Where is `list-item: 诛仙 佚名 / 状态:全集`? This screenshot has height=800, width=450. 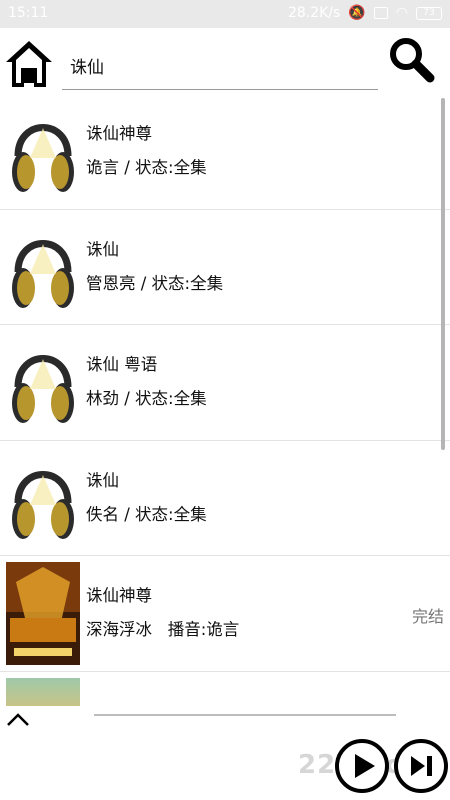 list-item: 诛仙 佚名 / 状态:全集 is located at coordinates (225, 498).